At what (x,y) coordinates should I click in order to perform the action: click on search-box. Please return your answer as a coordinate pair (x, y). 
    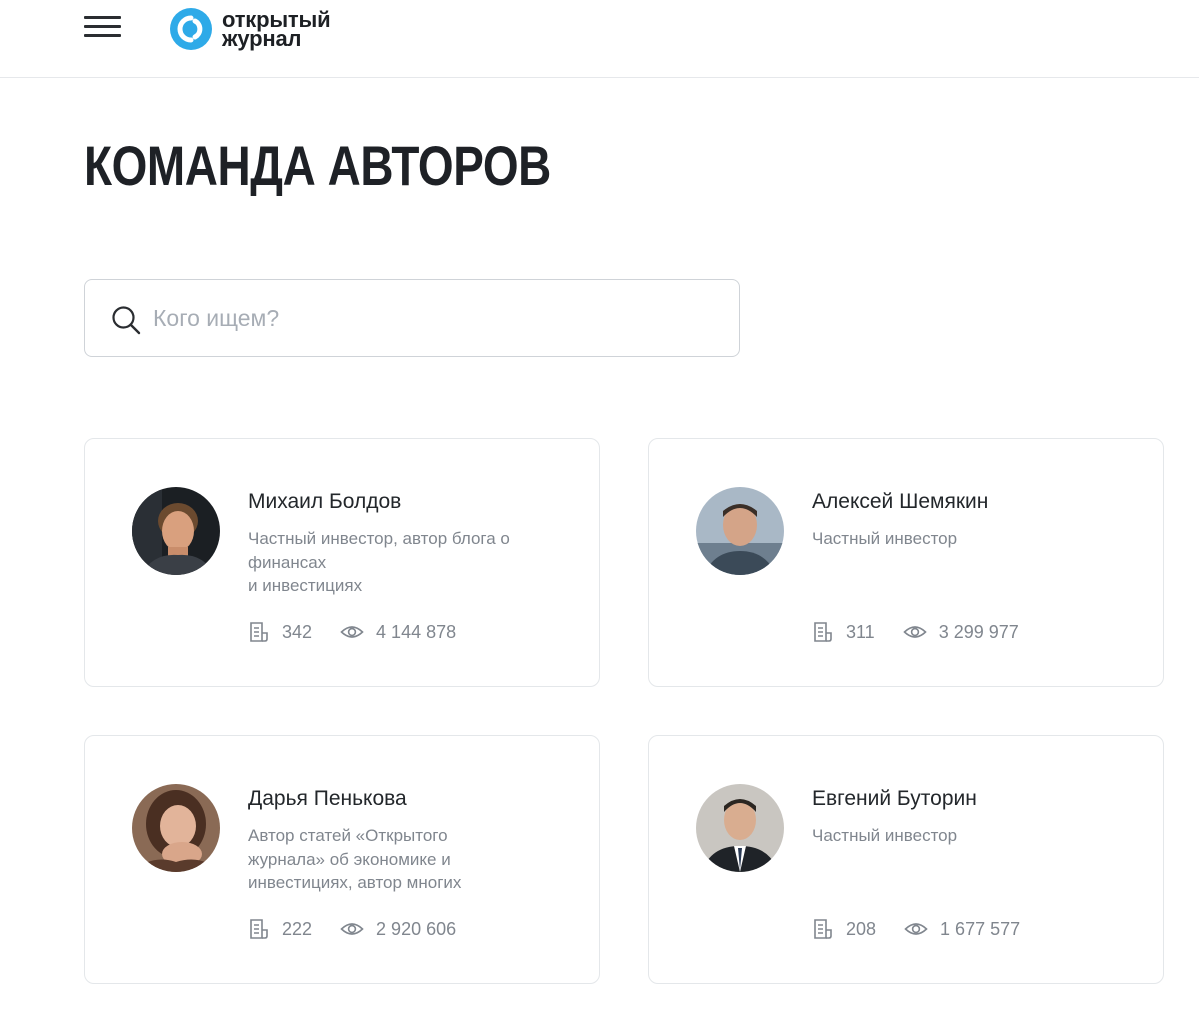
    Looking at the image, I should click on (412, 318).